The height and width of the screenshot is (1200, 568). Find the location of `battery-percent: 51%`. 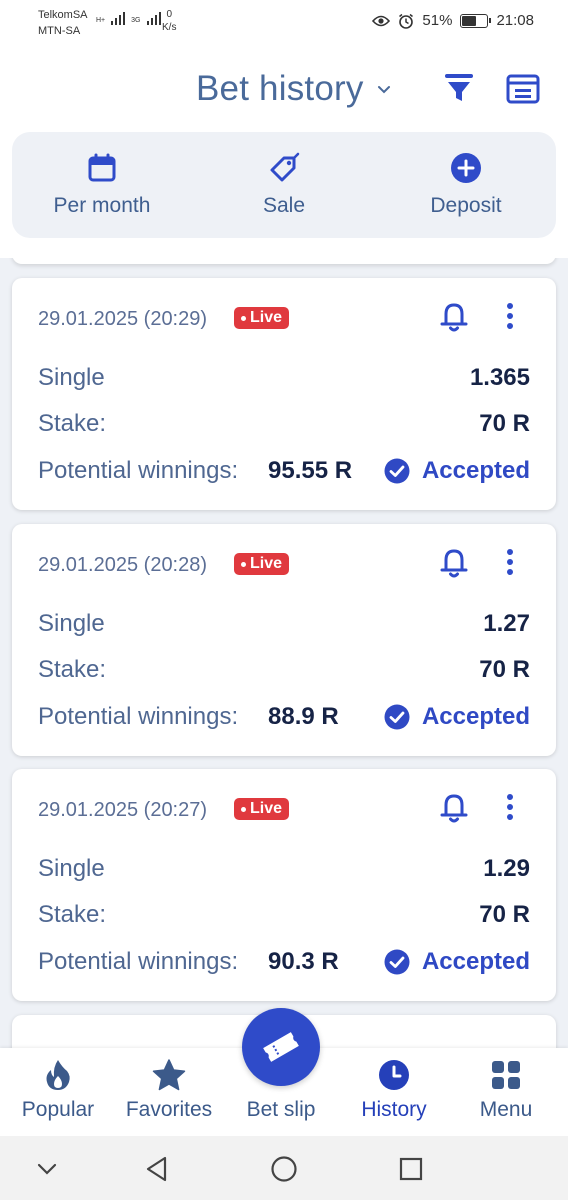

battery-percent: 51% is located at coordinates (437, 20).